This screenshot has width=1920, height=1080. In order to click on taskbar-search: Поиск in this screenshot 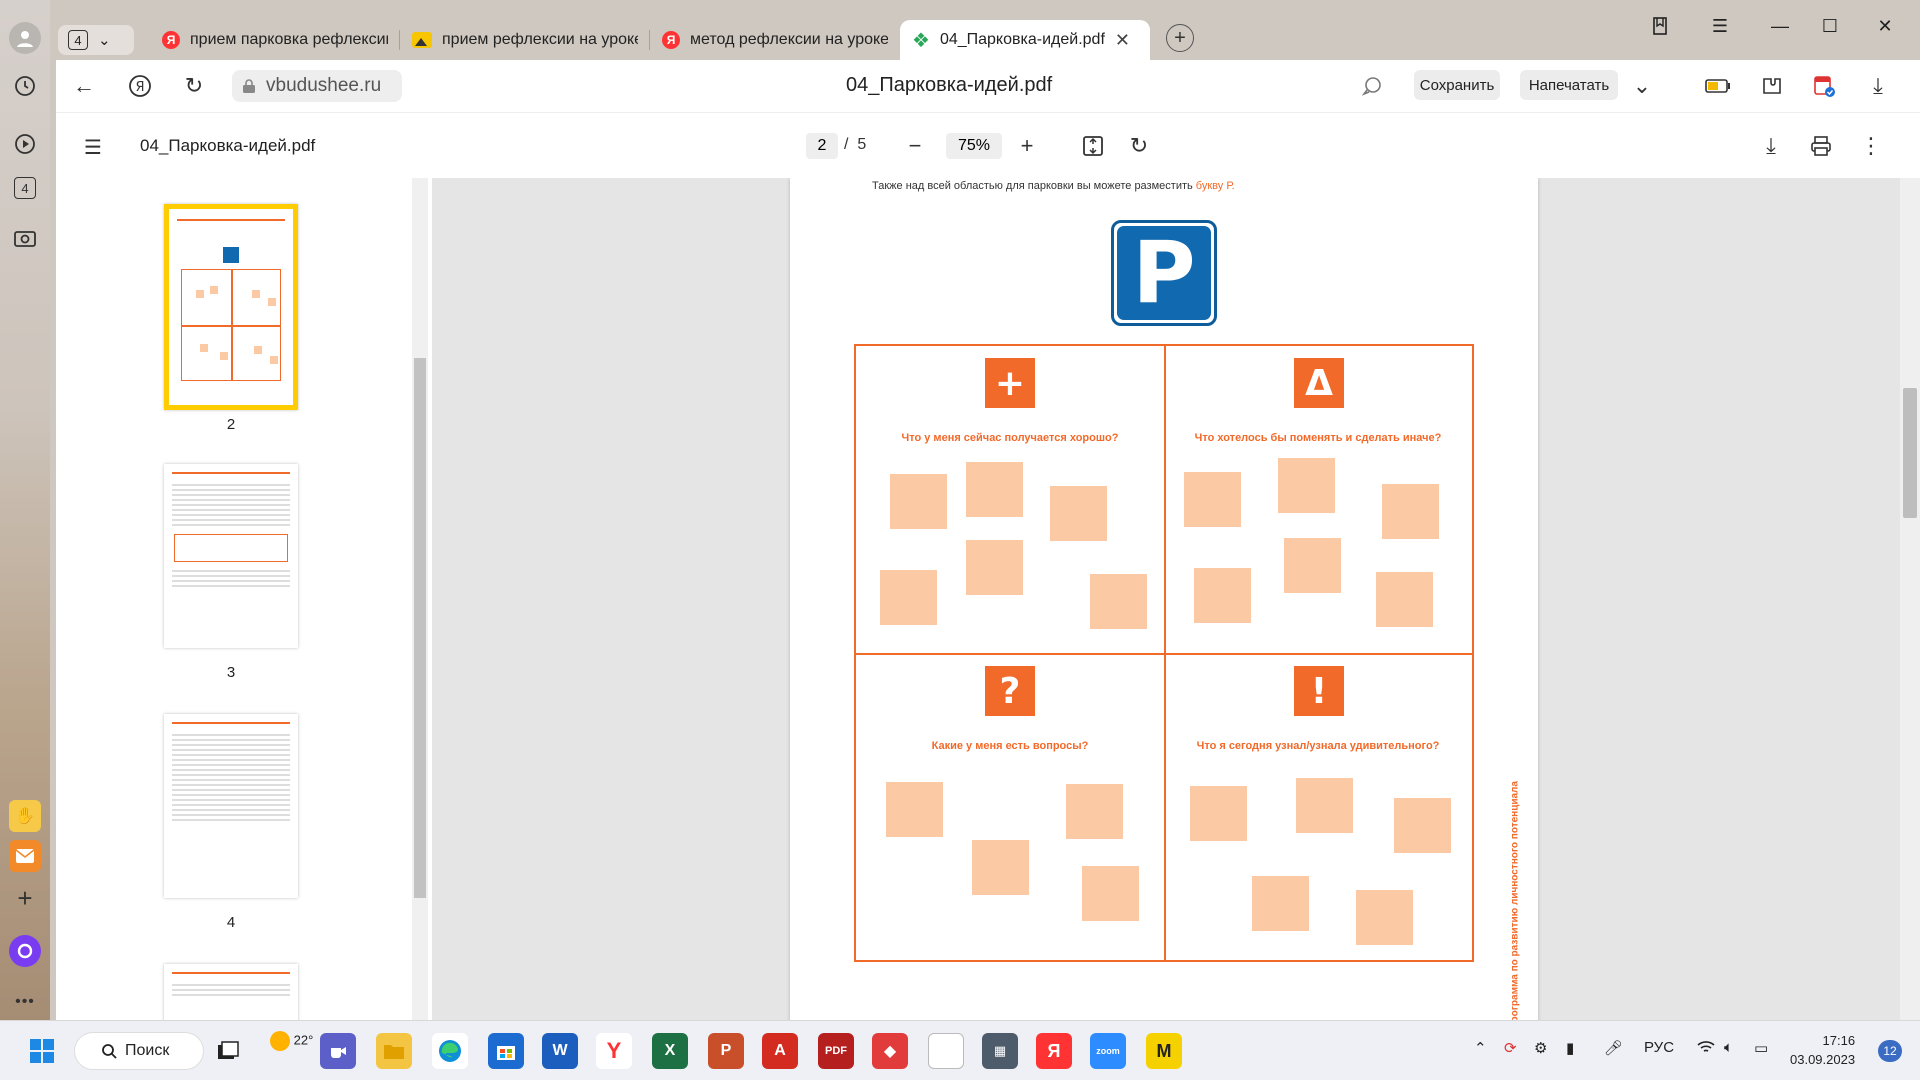, I will do `click(139, 1051)`.